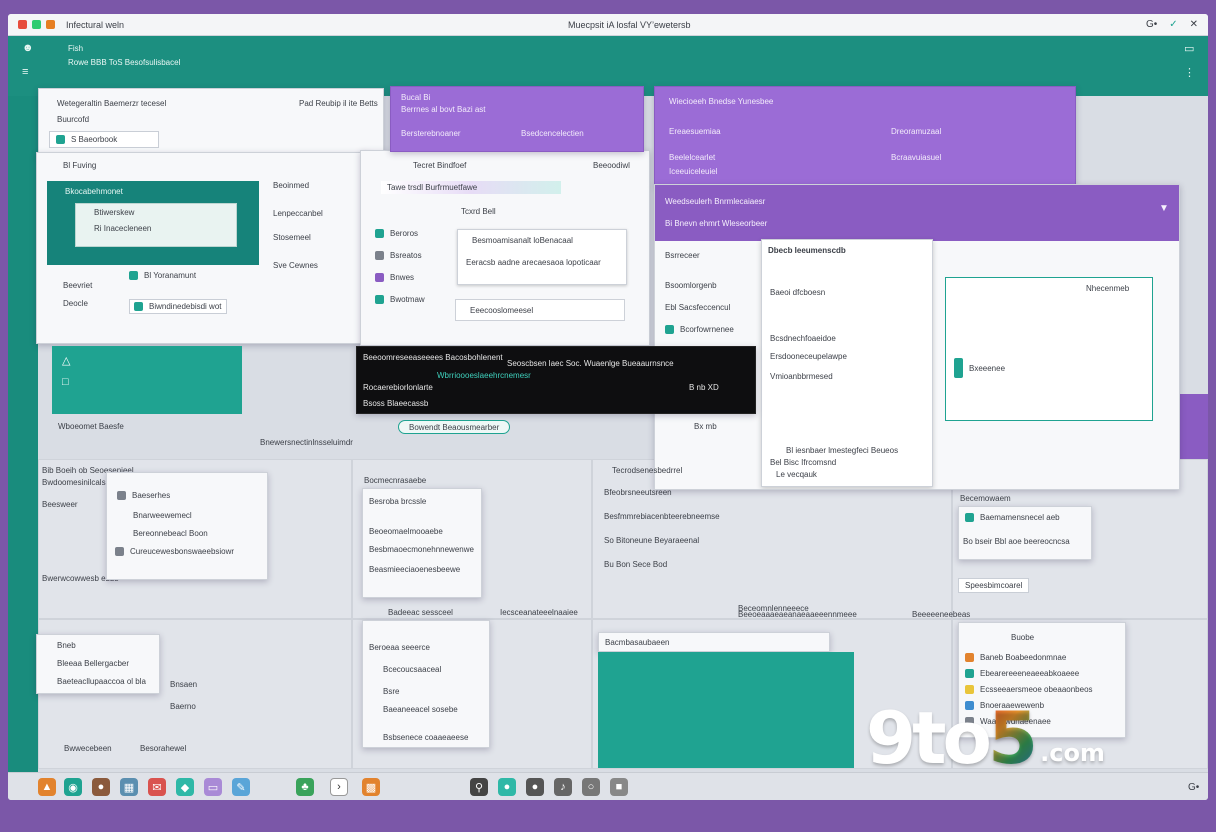 The height and width of the screenshot is (832, 1216). What do you see at coordinates (421, 549) in the screenshot?
I see `g2-row: Besbmaoecmonehnnewenwe` at bounding box center [421, 549].